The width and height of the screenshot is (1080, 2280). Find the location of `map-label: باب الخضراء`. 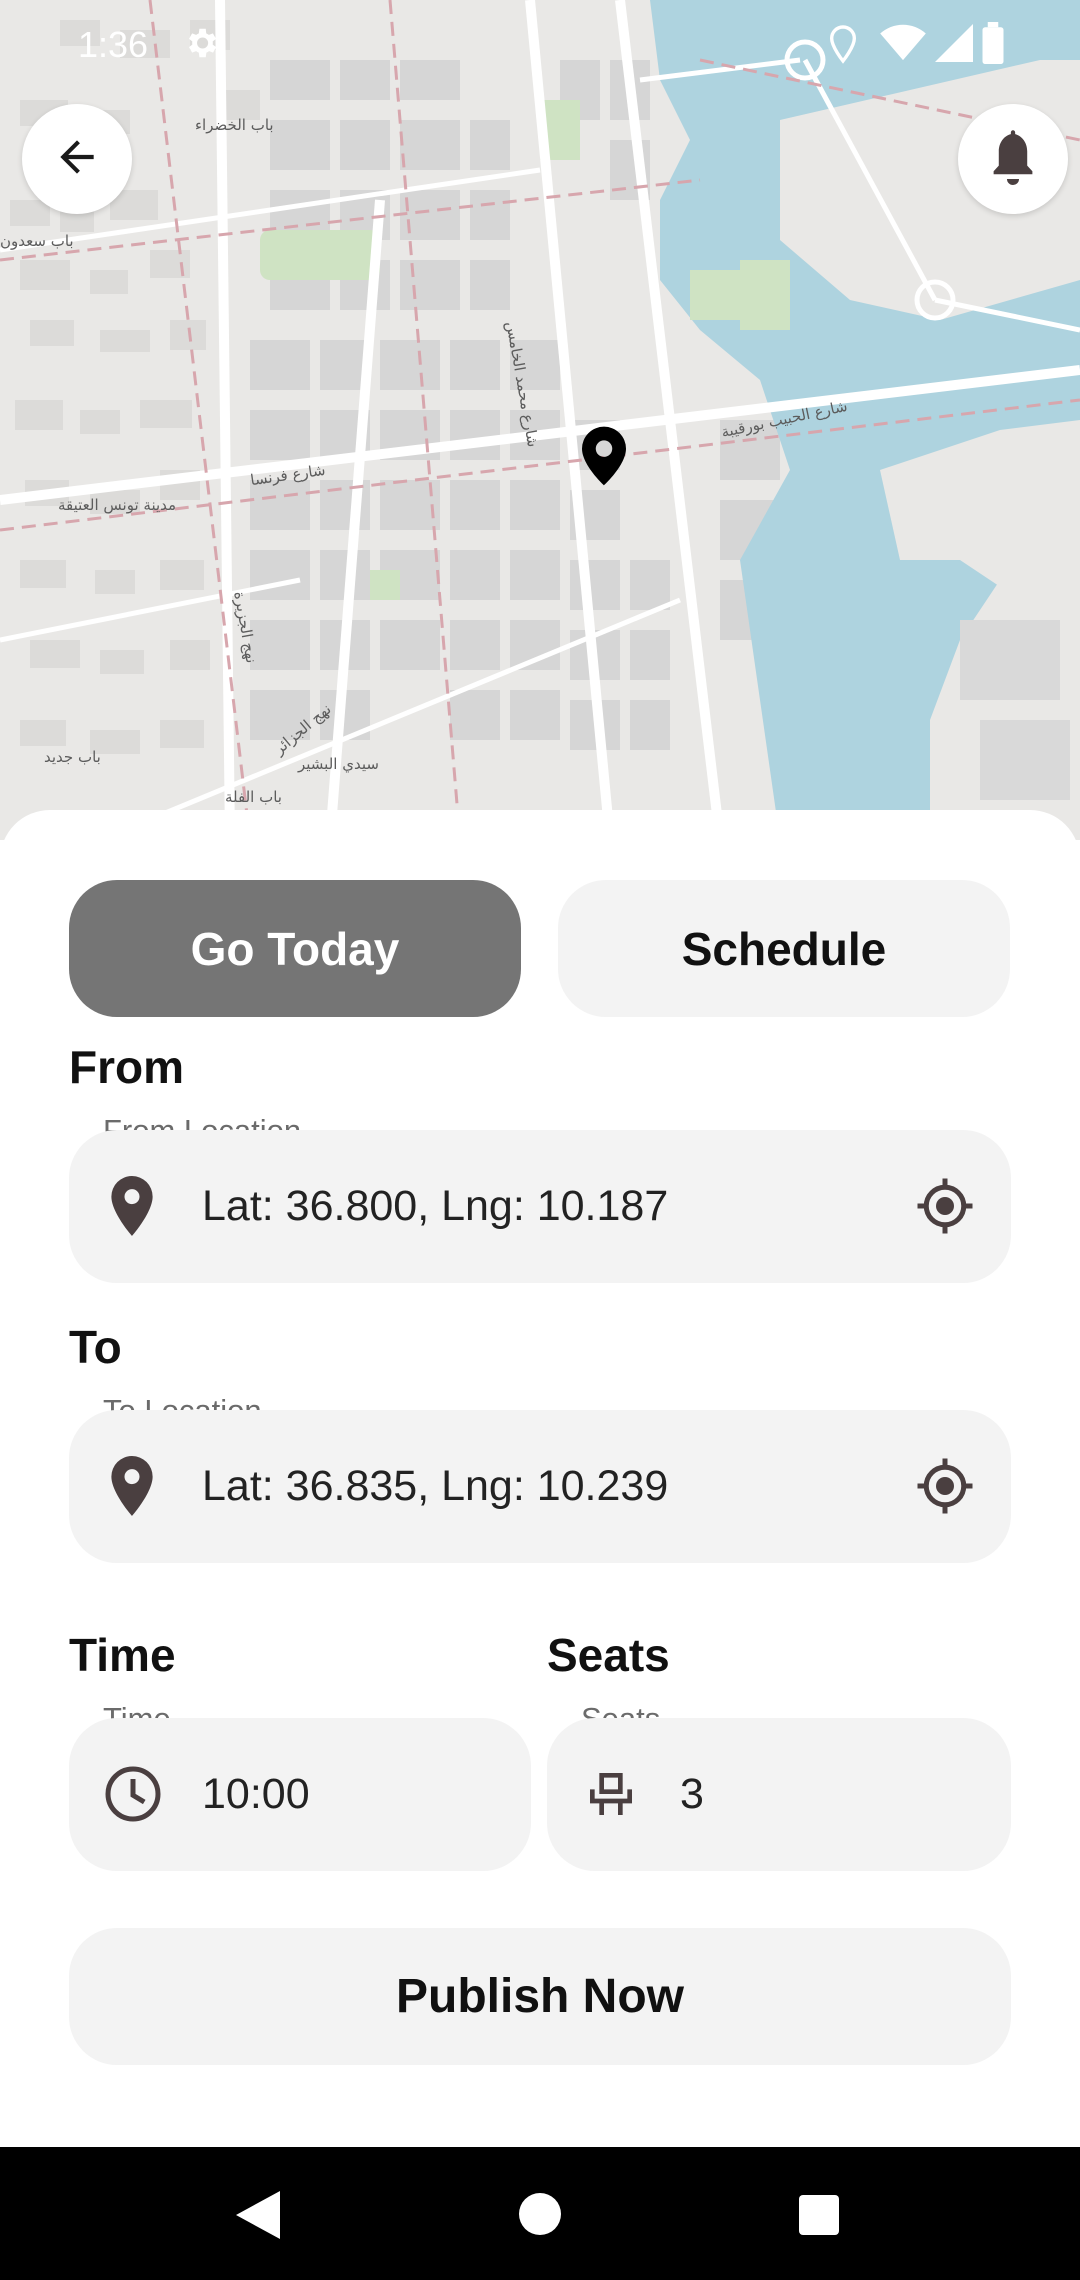

map-label: باب الخضراء is located at coordinates (234, 125).